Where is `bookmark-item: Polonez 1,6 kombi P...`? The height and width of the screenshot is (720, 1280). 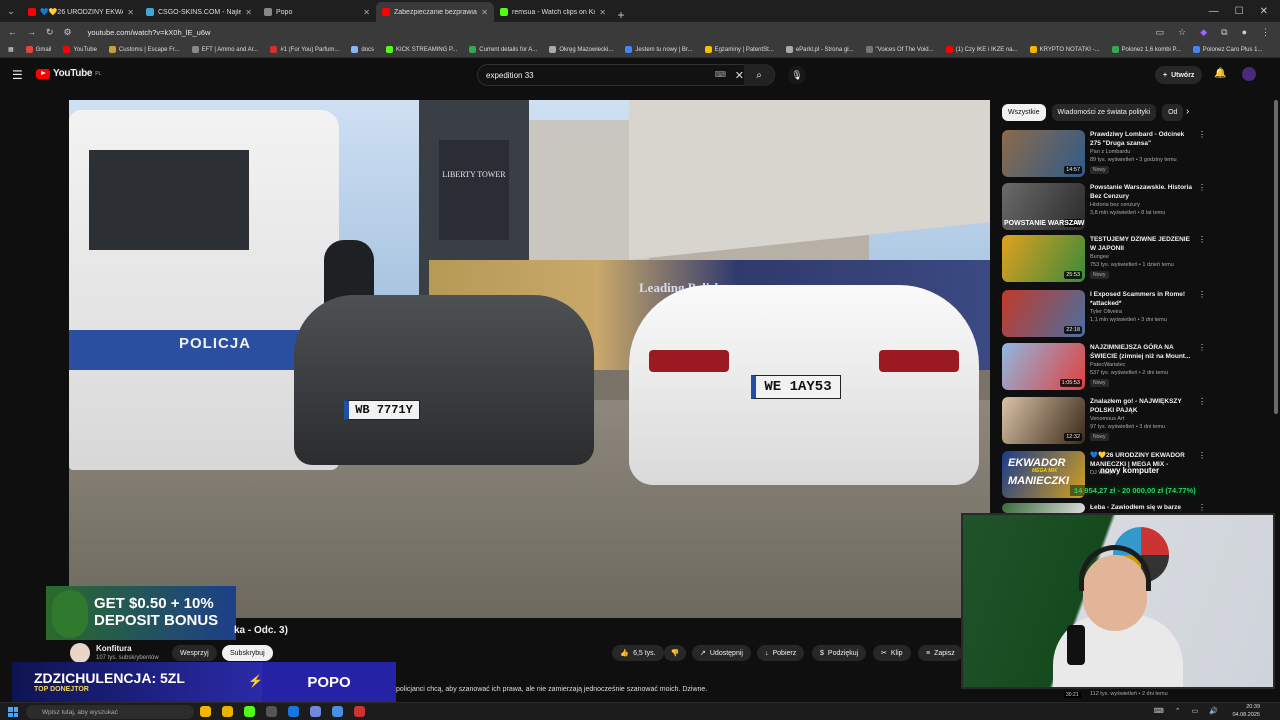
bookmark-item: Polonez 1,6 kombi P... is located at coordinates (1146, 49).